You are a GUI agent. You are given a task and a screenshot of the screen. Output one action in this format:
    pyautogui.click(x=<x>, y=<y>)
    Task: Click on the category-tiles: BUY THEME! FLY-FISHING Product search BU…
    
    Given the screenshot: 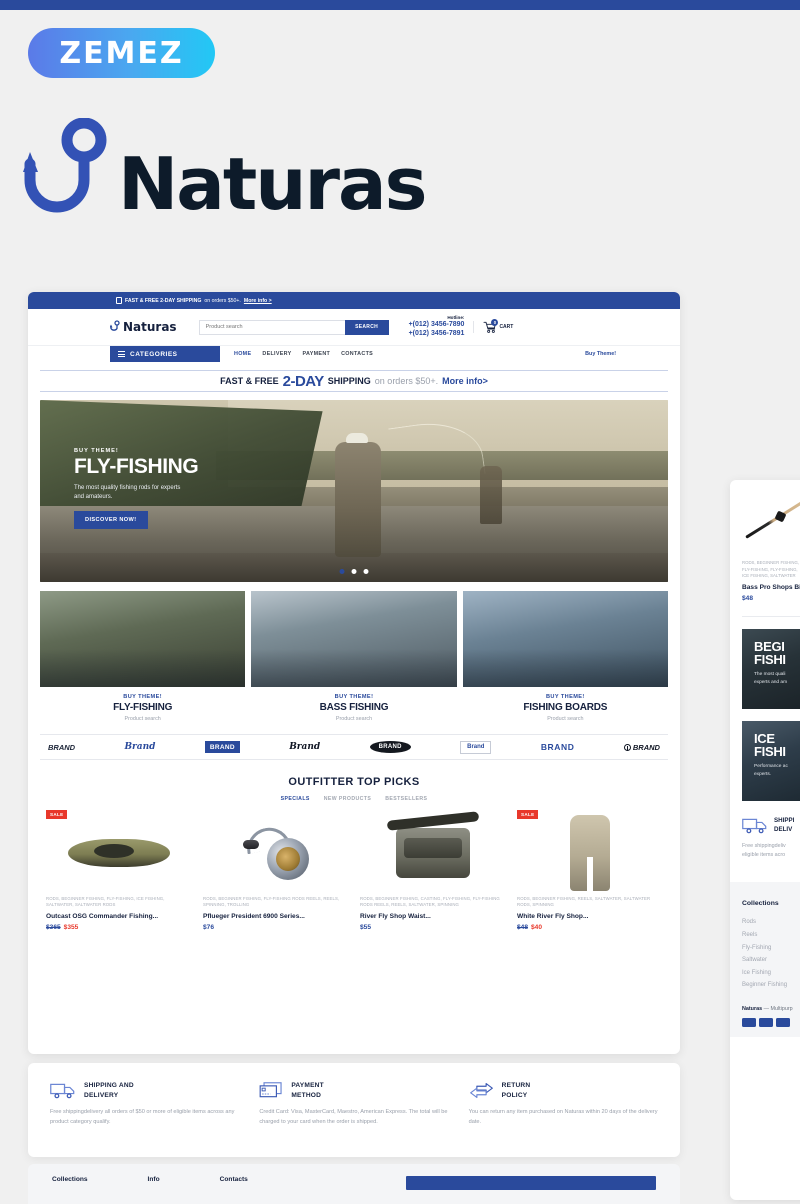 What is the action you would take?
    pyautogui.click(x=354, y=656)
    